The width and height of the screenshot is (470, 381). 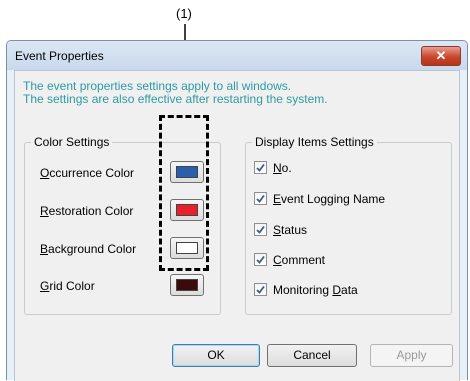 I want to click on close-button: ✕, so click(x=441, y=56).